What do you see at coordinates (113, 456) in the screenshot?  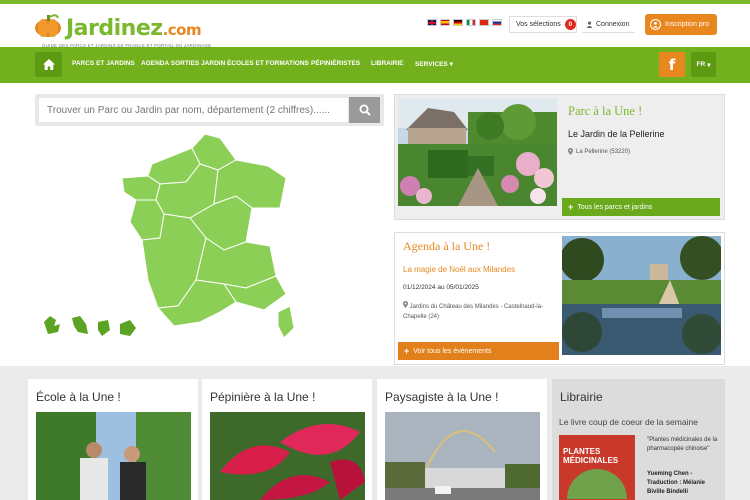 I see `ecole-photo` at bounding box center [113, 456].